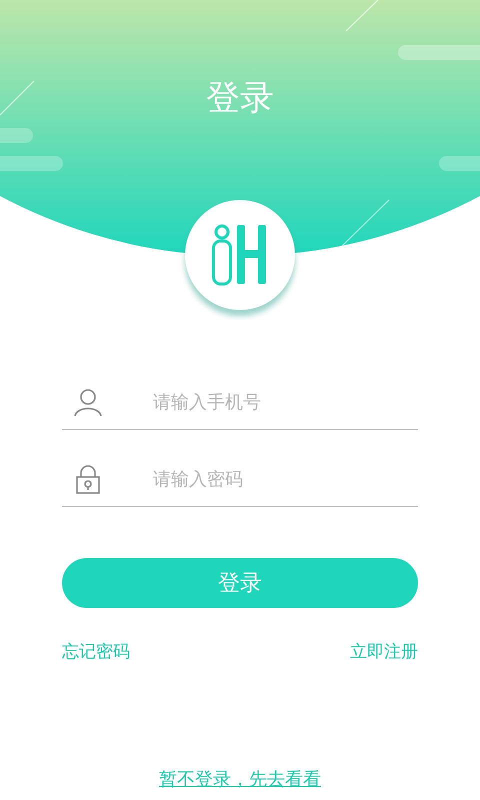 The height and width of the screenshot is (800, 480). Describe the element at coordinates (285, 402) in the screenshot. I see `input-field: 请输入手机号` at that location.